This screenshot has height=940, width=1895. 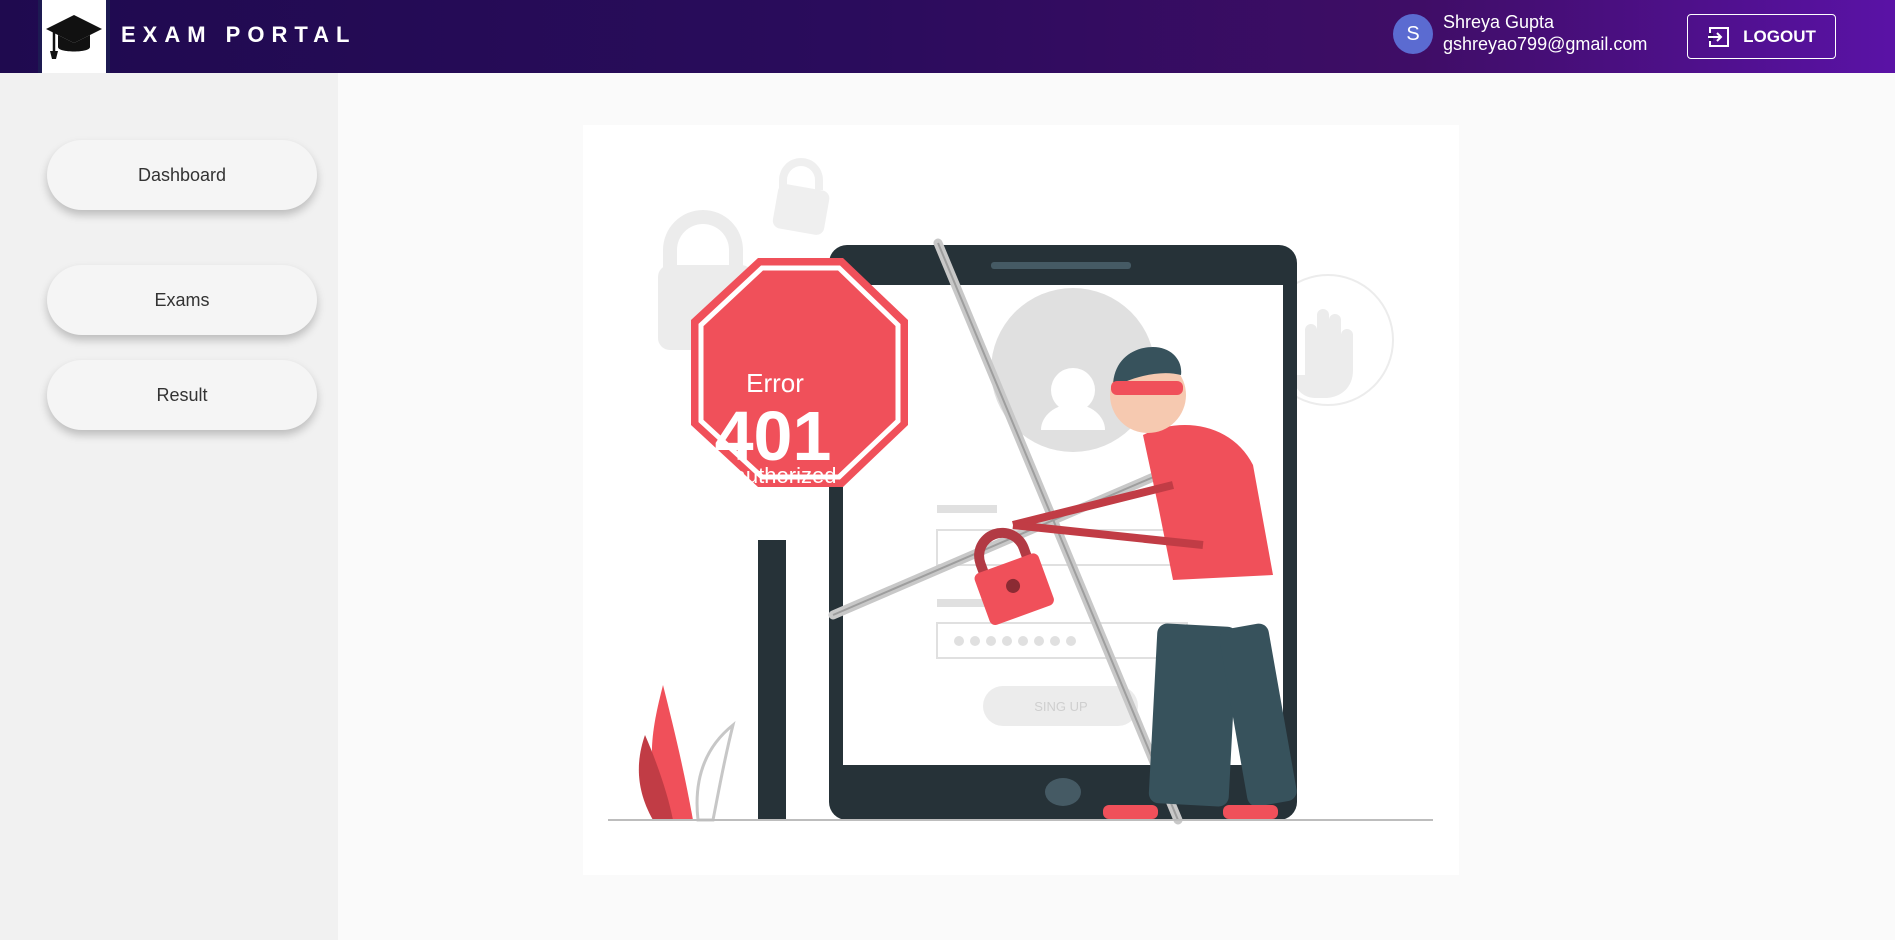 I want to click on sidebar-item-result: Result, so click(x=182, y=395).